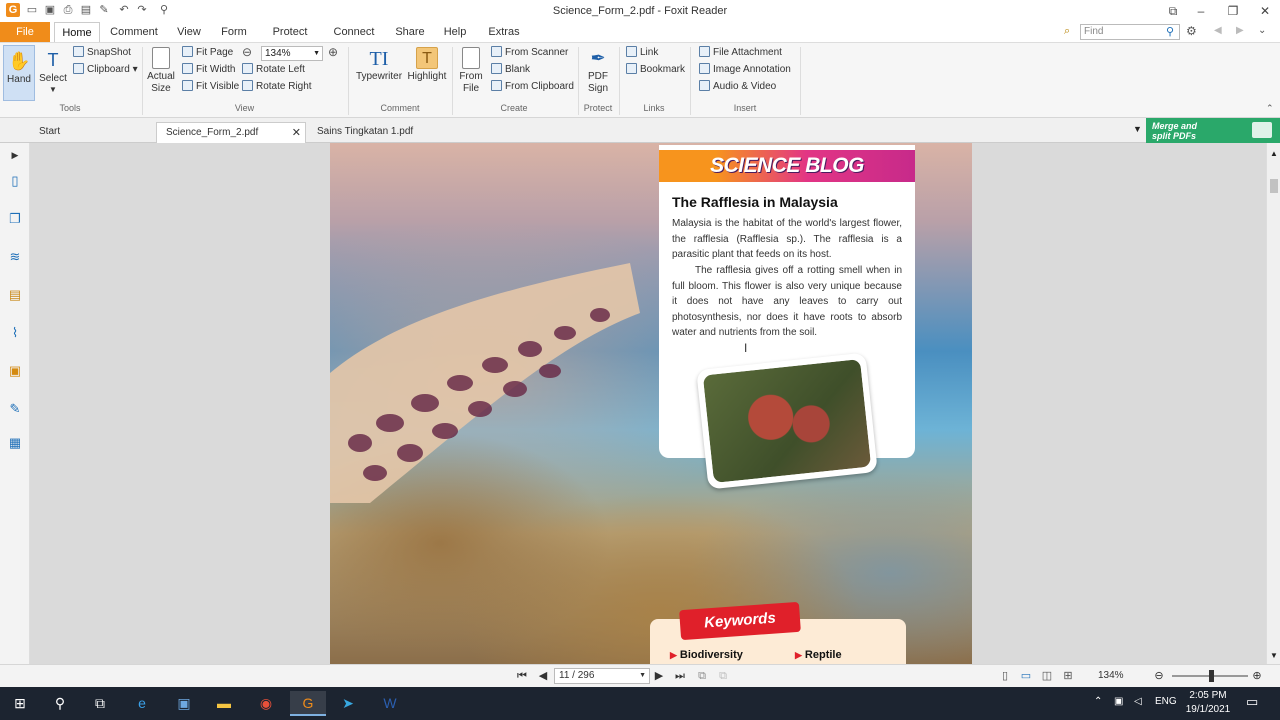 The height and width of the screenshot is (720, 1280). Describe the element at coordinates (105, 70) in the screenshot. I see `clipboard-button: Clipboard ▾` at that location.